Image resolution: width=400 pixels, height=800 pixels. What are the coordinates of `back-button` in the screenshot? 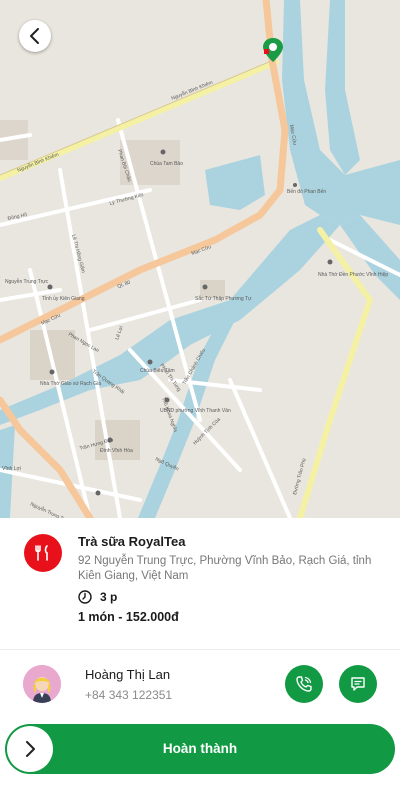 It's located at (35, 36).